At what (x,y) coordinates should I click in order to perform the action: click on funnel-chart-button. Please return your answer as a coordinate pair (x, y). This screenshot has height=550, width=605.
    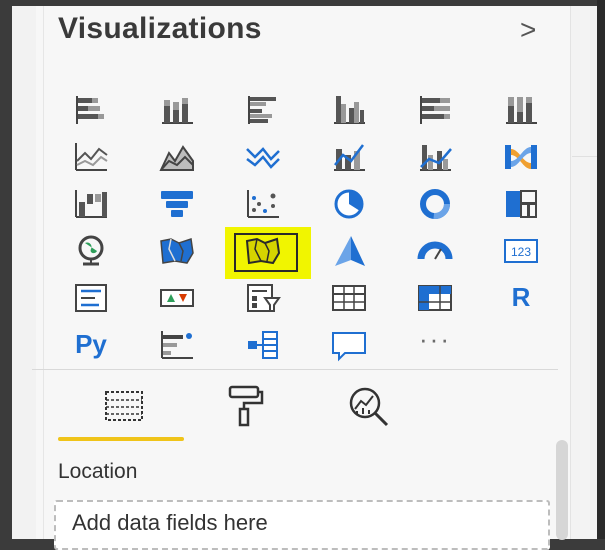
    Looking at the image, I should click on (177, 203).